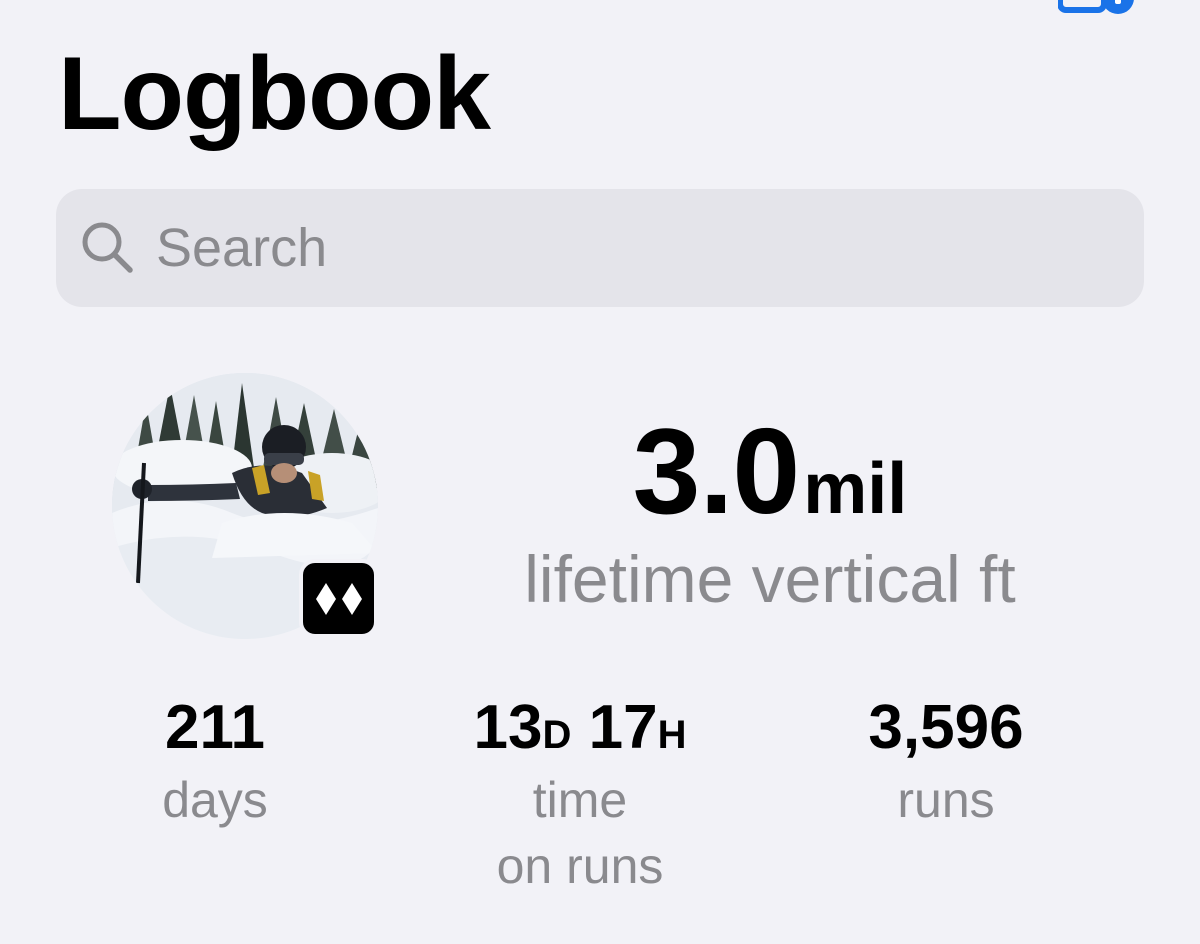 The image size is (1200, 944). What do you see at coordinates (557, 735) in the screenshot?
I see `time-days-unit: D` at bounding box center [557, 735].